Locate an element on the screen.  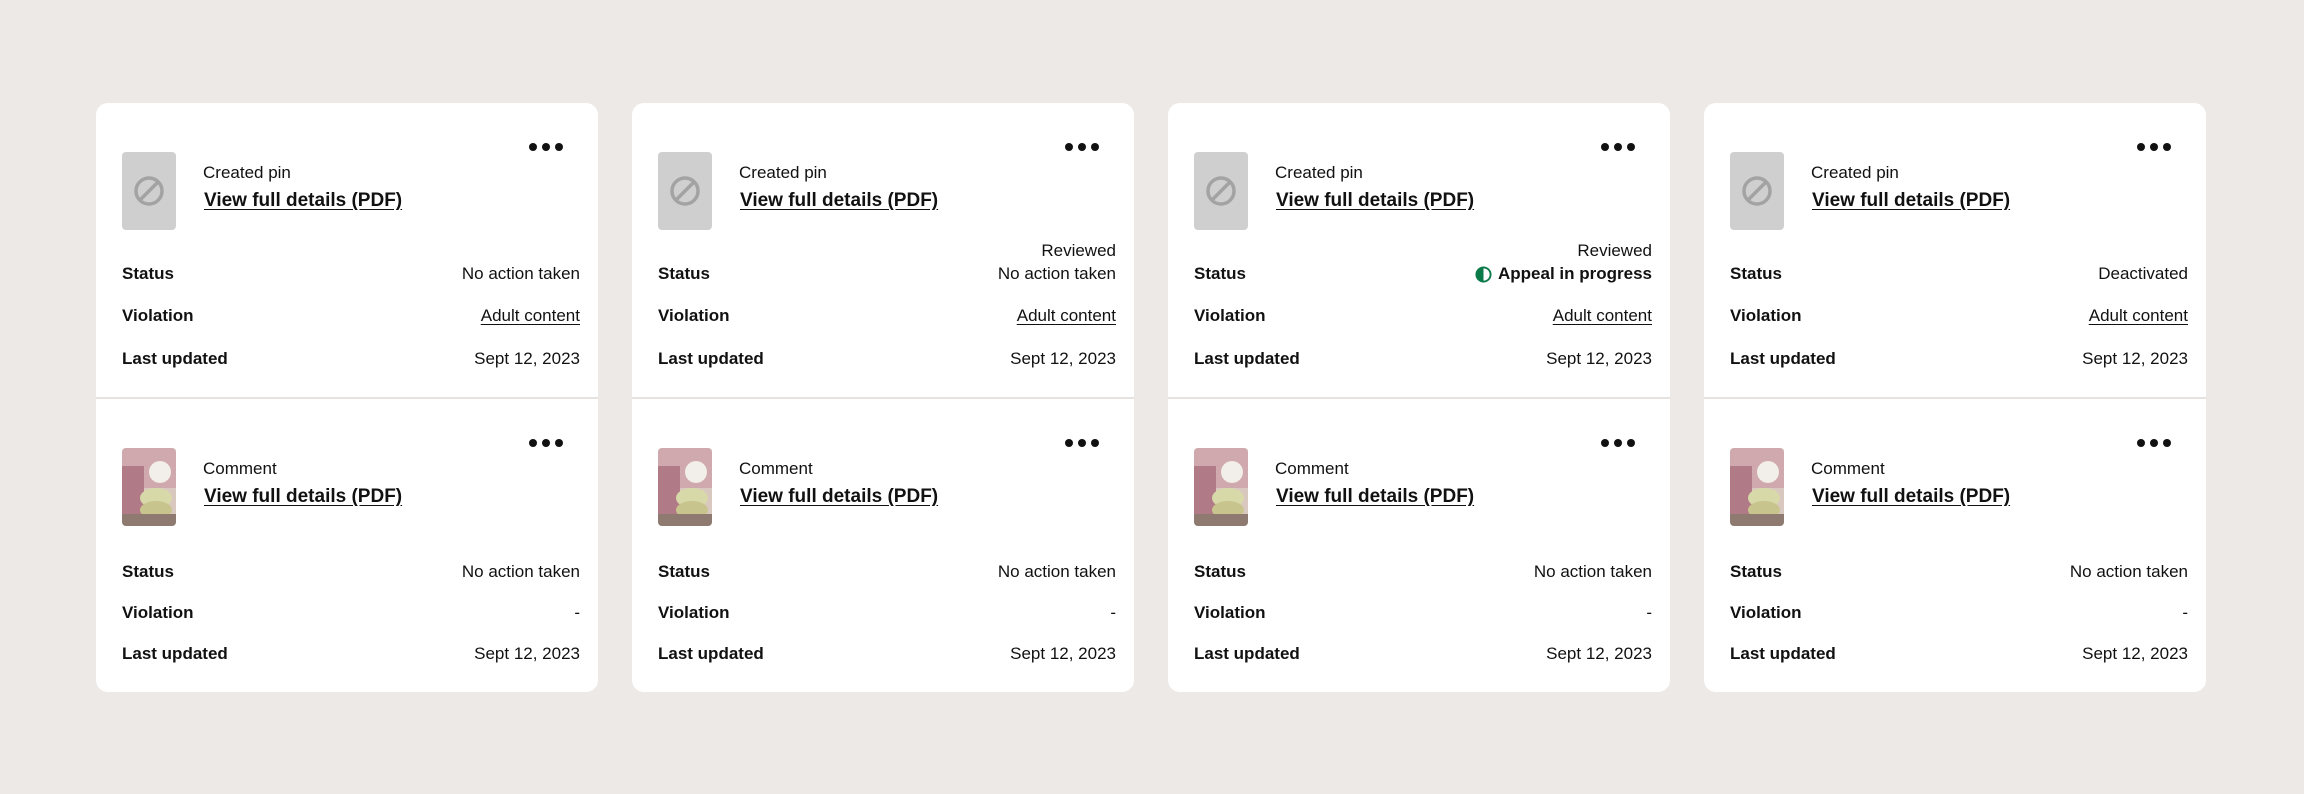
status-value: Appeal in progress is located at coordinates (1563, 274).